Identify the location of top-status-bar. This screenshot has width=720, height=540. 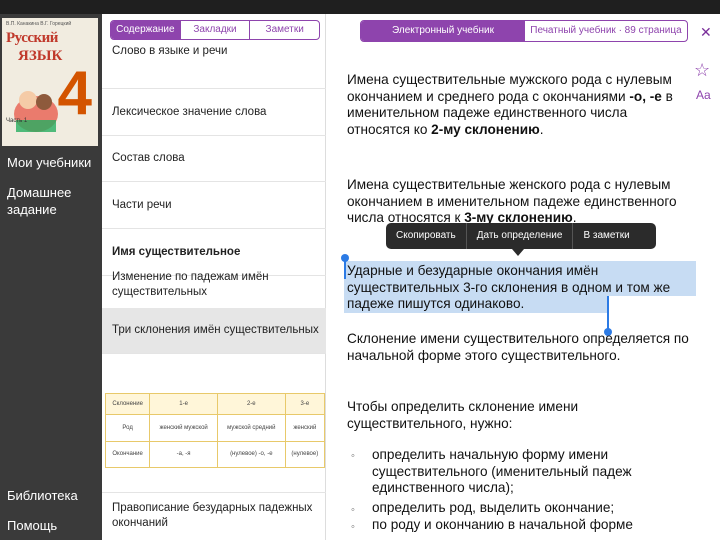
(360, 7).